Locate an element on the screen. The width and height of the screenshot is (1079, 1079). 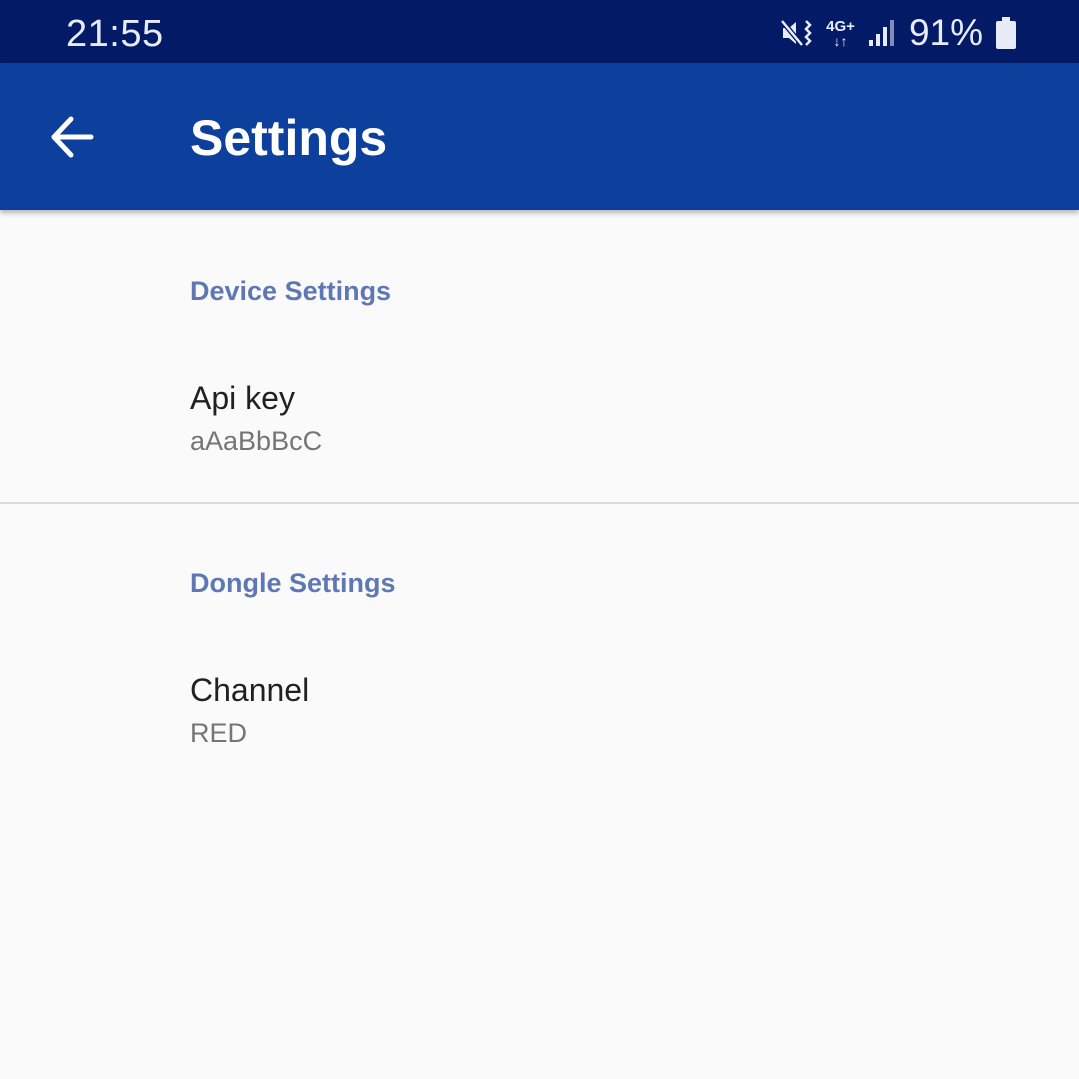
pref-channel-title: Channel is located at coordinates (250, 690).